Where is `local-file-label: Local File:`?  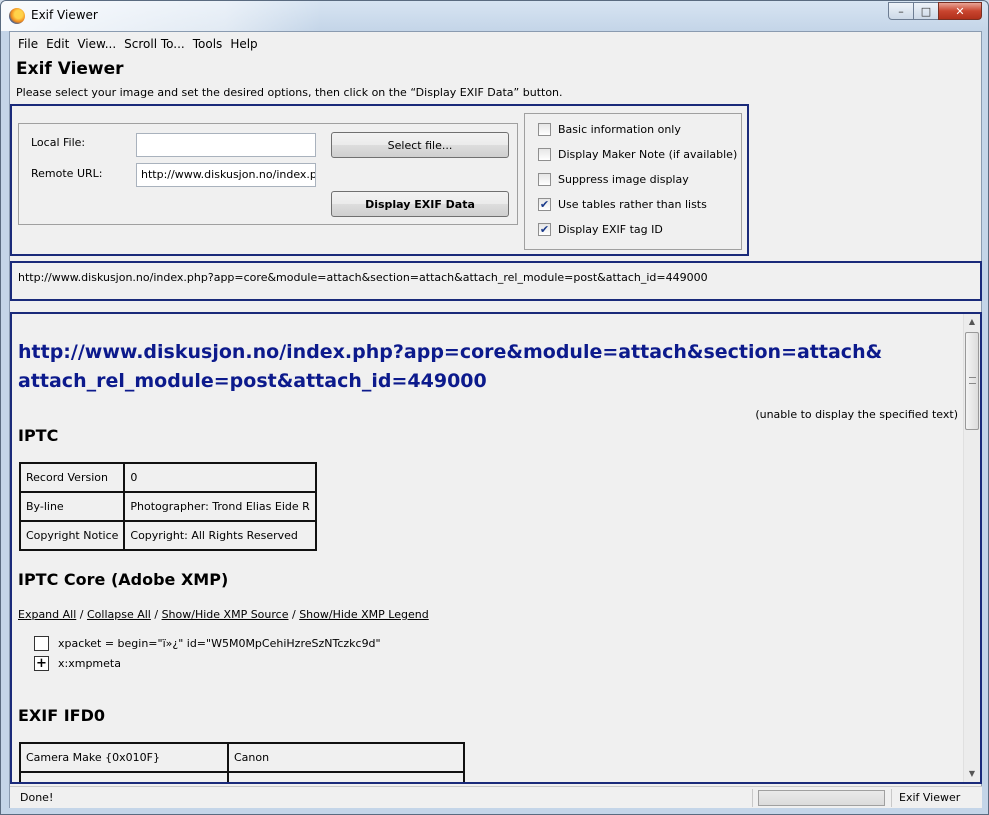 local-file-label: Local File: is located at coordinates (58, 142).